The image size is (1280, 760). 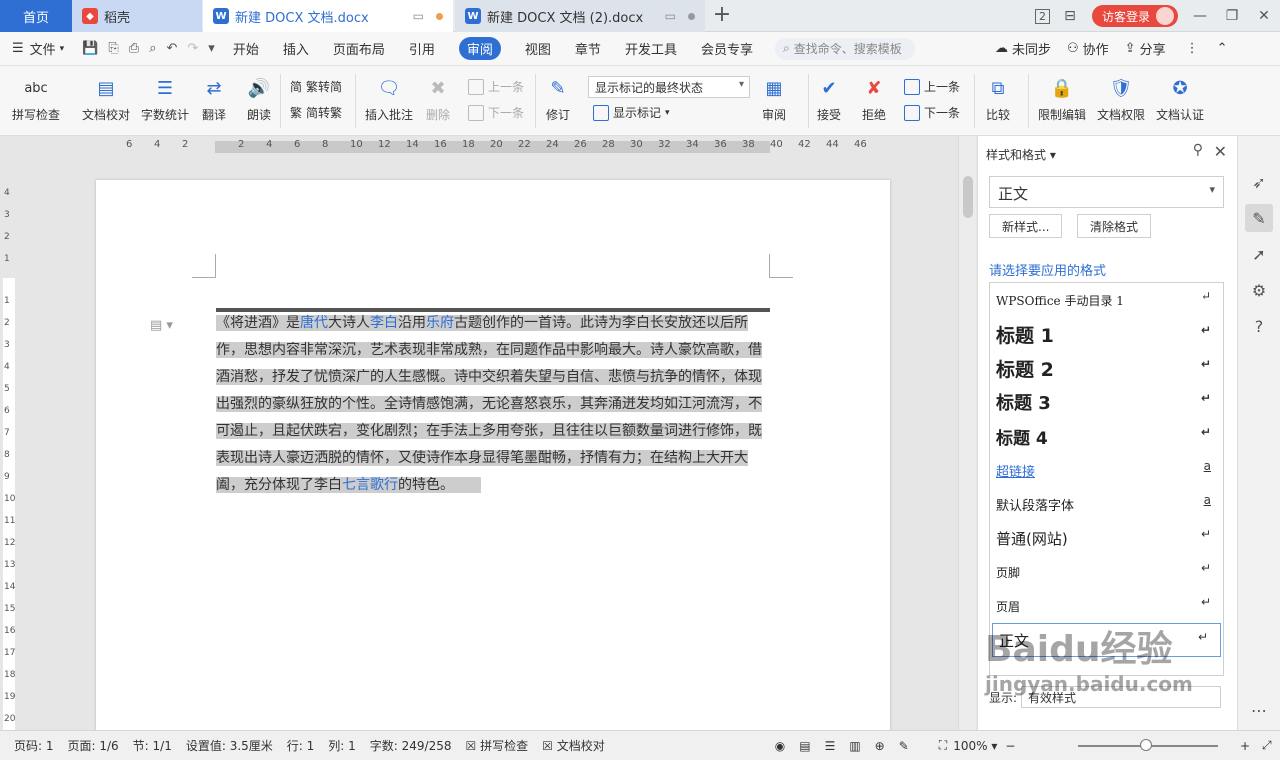 What do you see at coordinates (1121, 98) in the screenshot?
I see `doc-permission-button: 🛡 文档权限` at bounding box center [1121, 98].